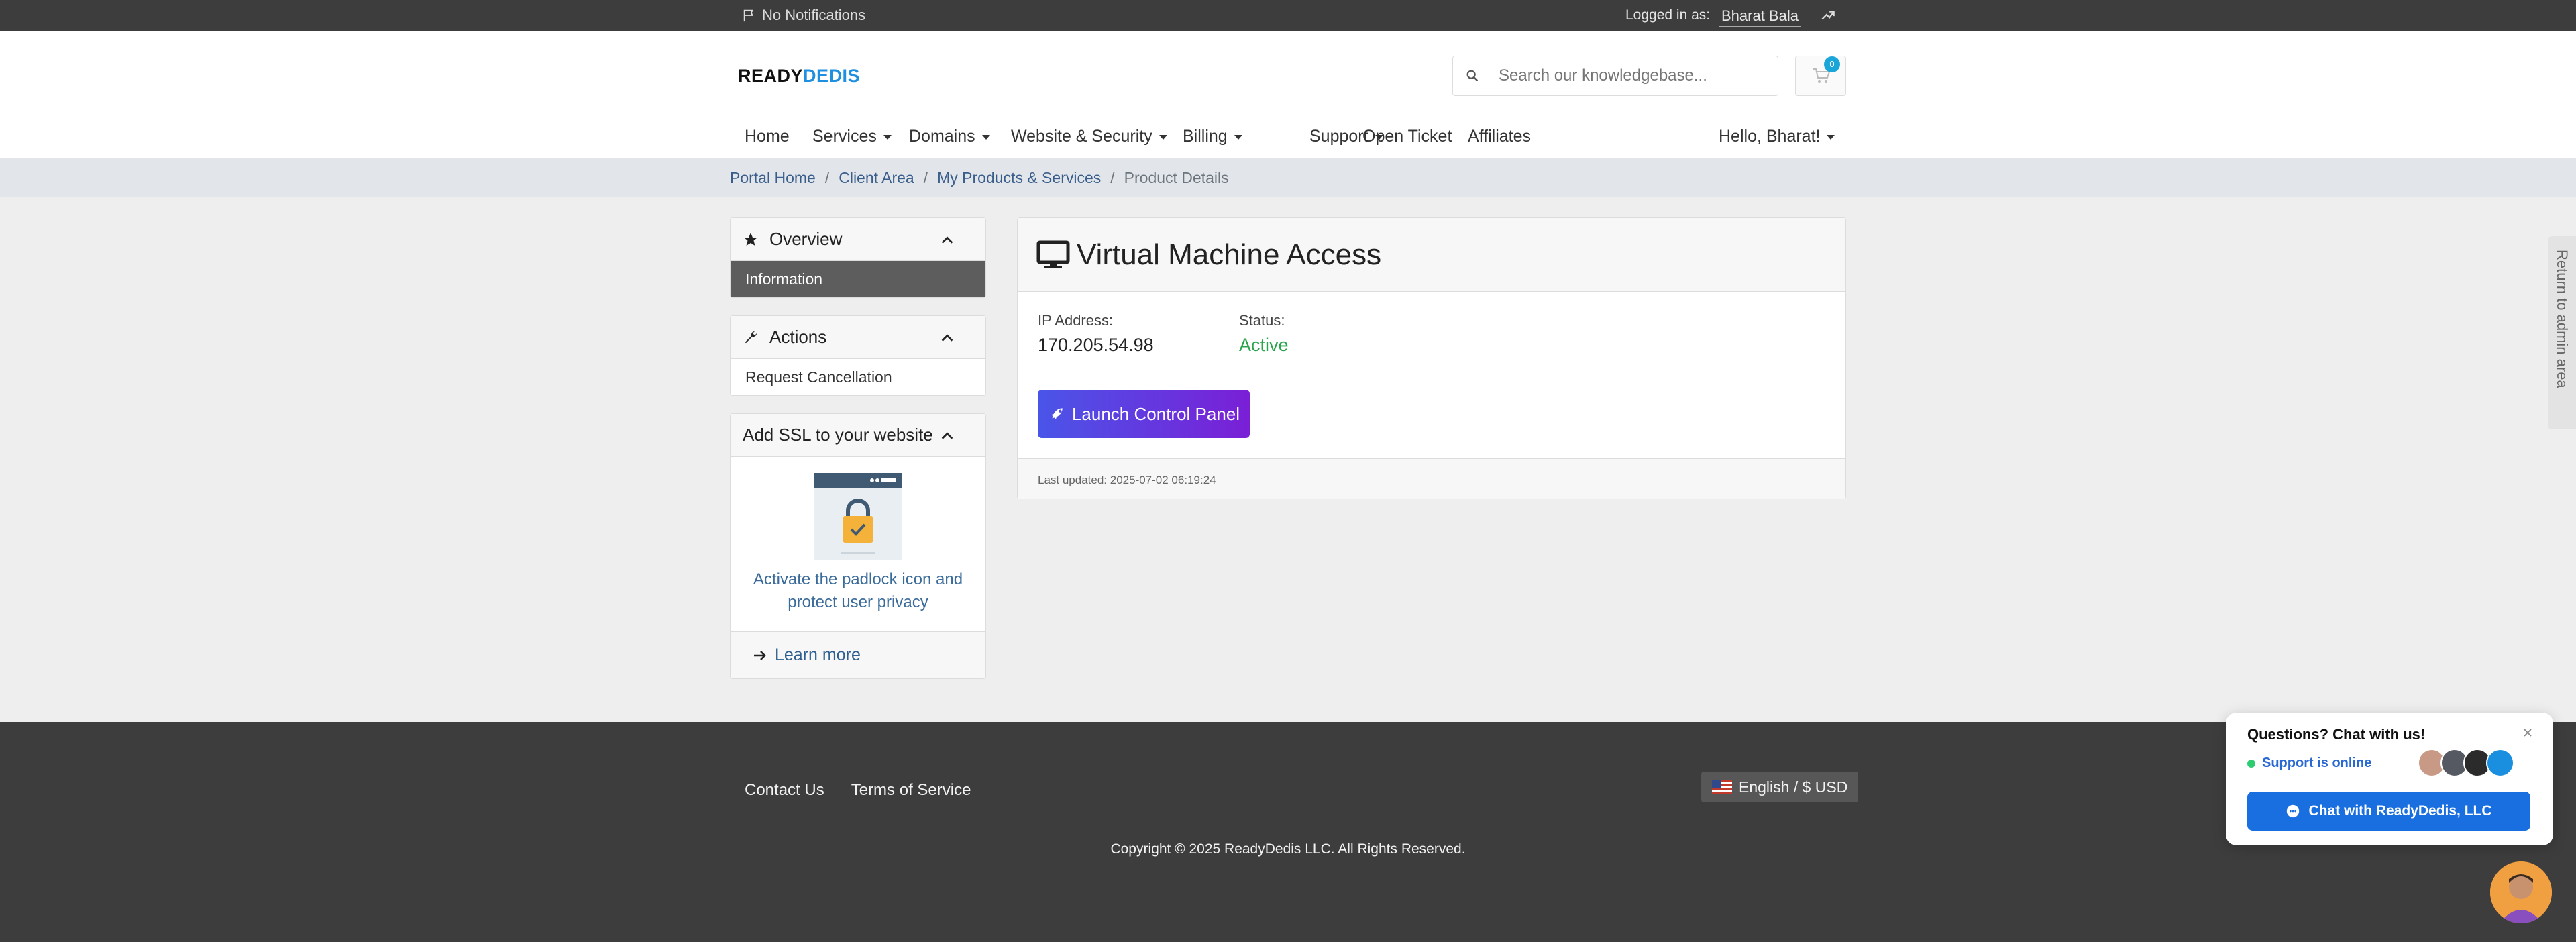 The height and width of the screenshot is (942, 2576). What do you see at coordinates (1828, 14) in the screenshot?
I see `admin-return-icon` at bounding box center [1828, 14].